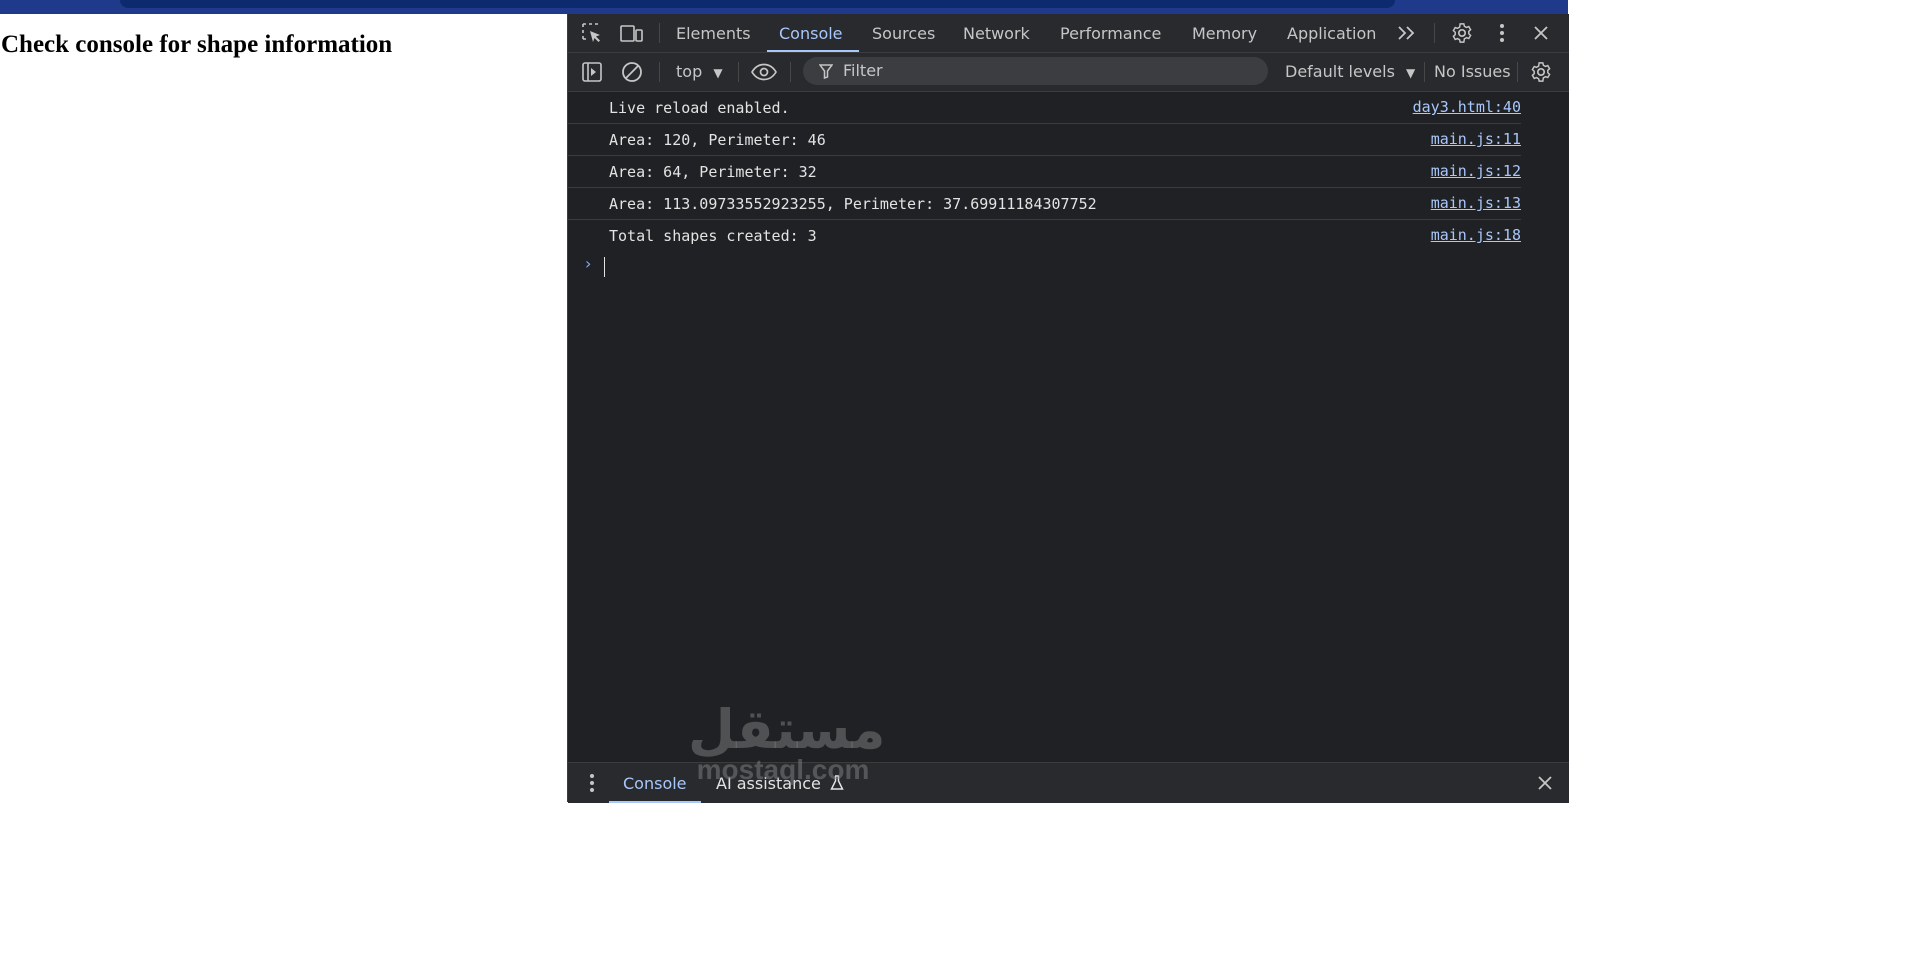 This screenshot has height=978, width=1912. I want to click on tab-memory: Memory, so click(1224, 33).